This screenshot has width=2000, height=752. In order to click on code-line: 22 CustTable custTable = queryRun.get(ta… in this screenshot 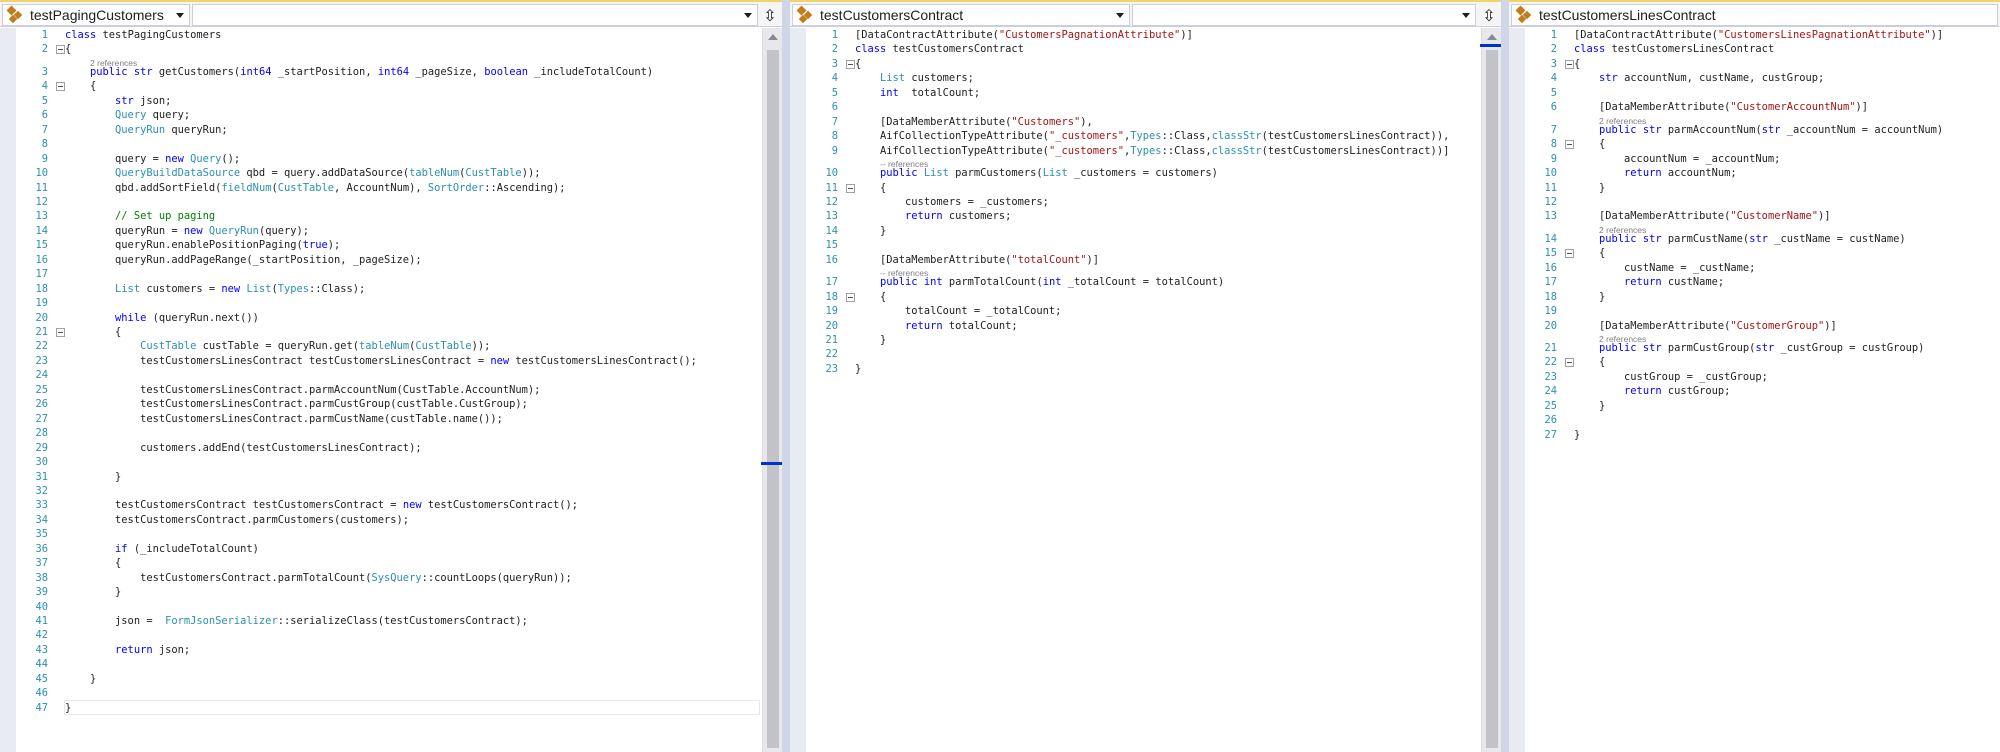, I will do `click(388, 346)`.